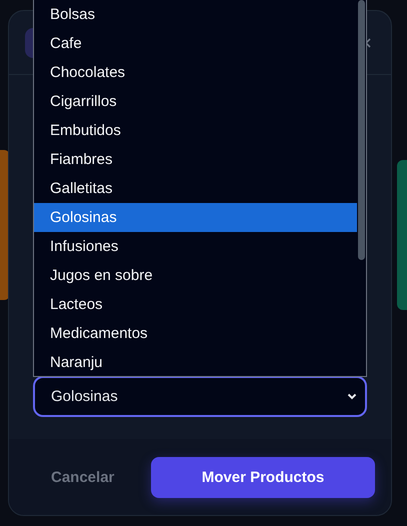  Describe the element at coordinates (263, 477) in the screenshot. I see `submit-button: Mover Productos` at that location.